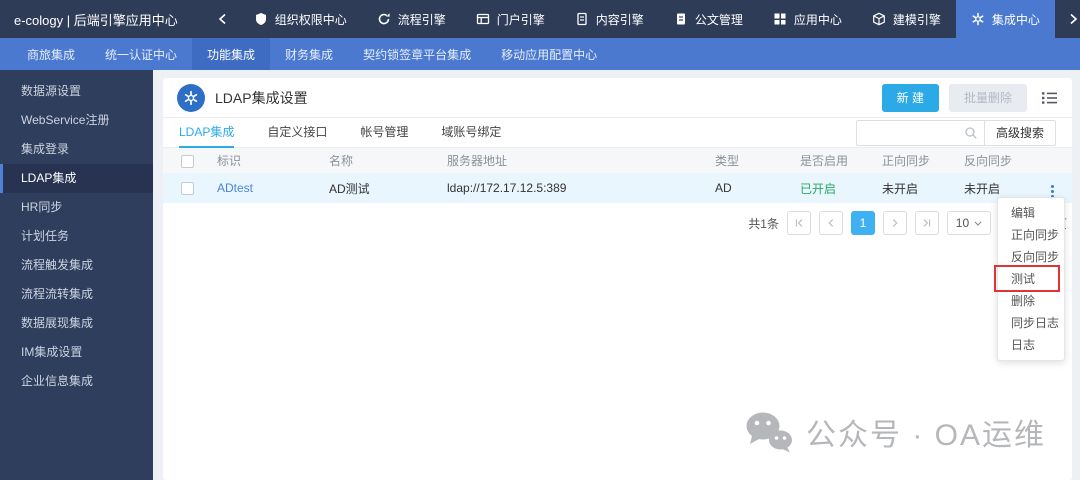 Image resolution: width=1080 pixels, height=480 pixels. I want to click on subnav-item-function: 功能集成, so click(231, 54).